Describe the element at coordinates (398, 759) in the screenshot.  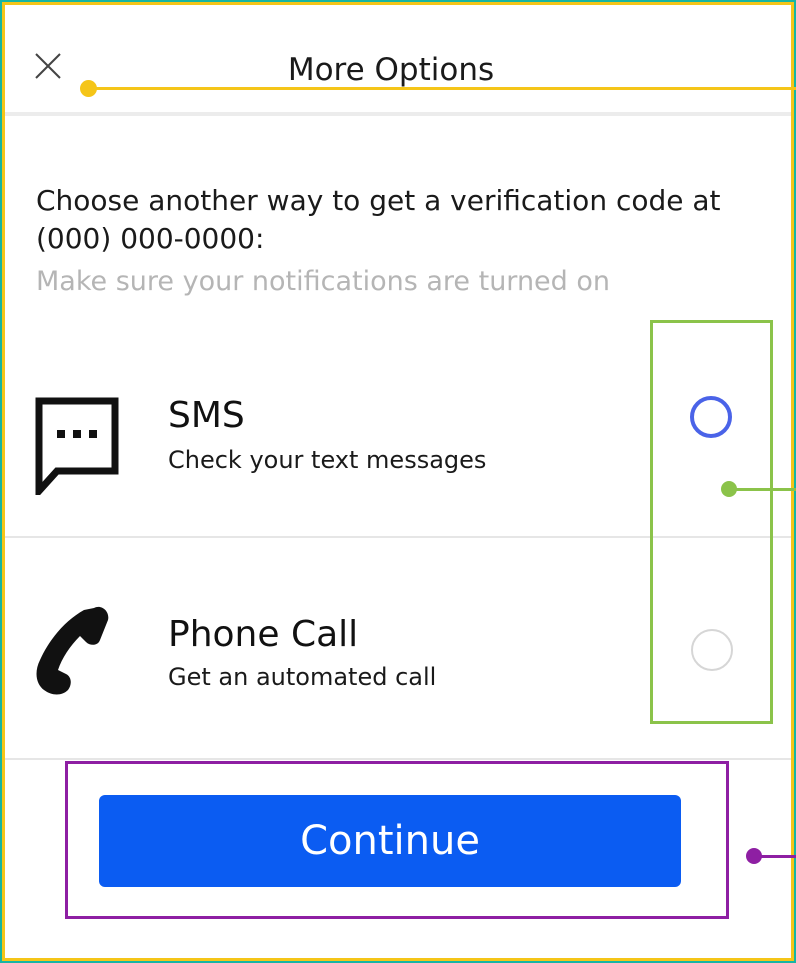
I see `option-divider` at that location.